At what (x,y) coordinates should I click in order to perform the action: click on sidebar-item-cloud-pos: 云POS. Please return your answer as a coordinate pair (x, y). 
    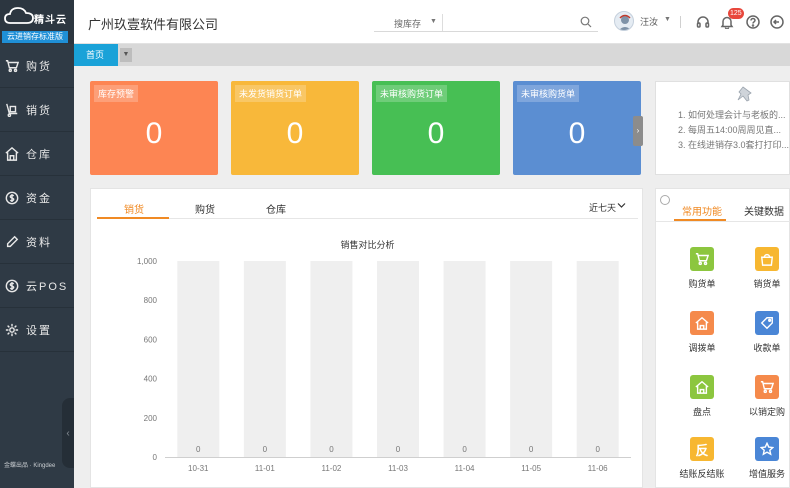
    Looking at the image, I should click on (37, 286).